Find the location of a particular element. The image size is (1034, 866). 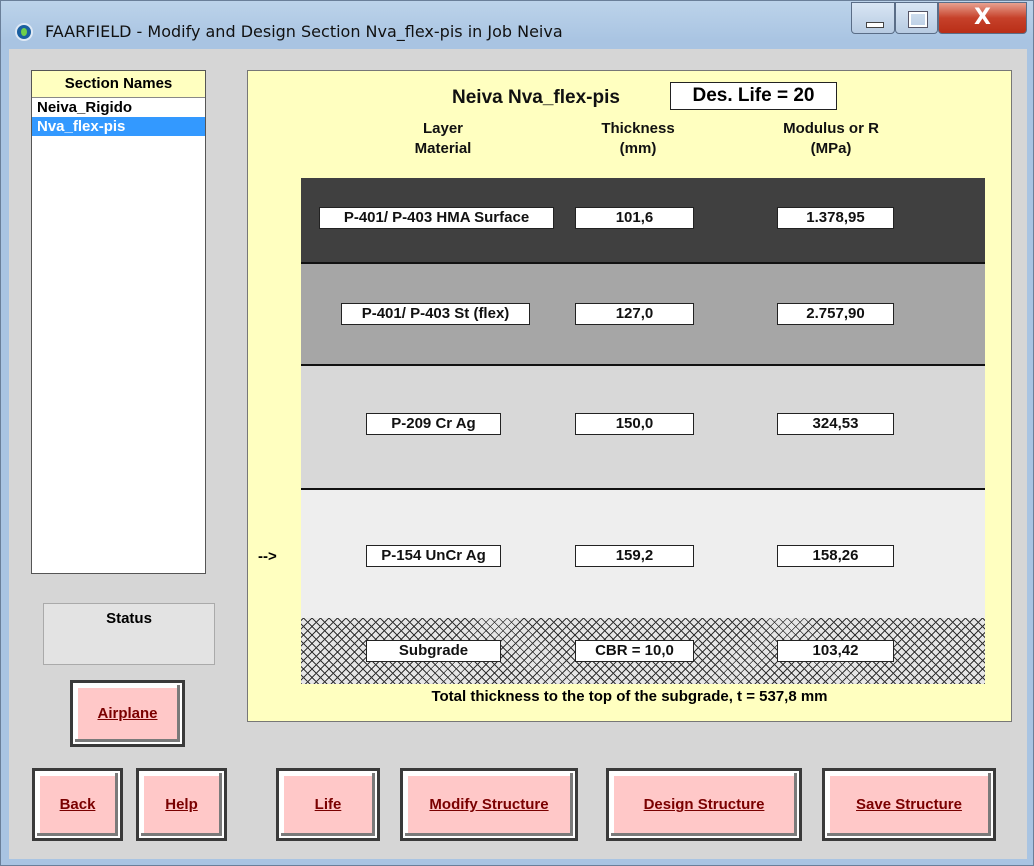

subgrade-cbr-field: CBR = 10,0 is located at coordinates (634, 651).